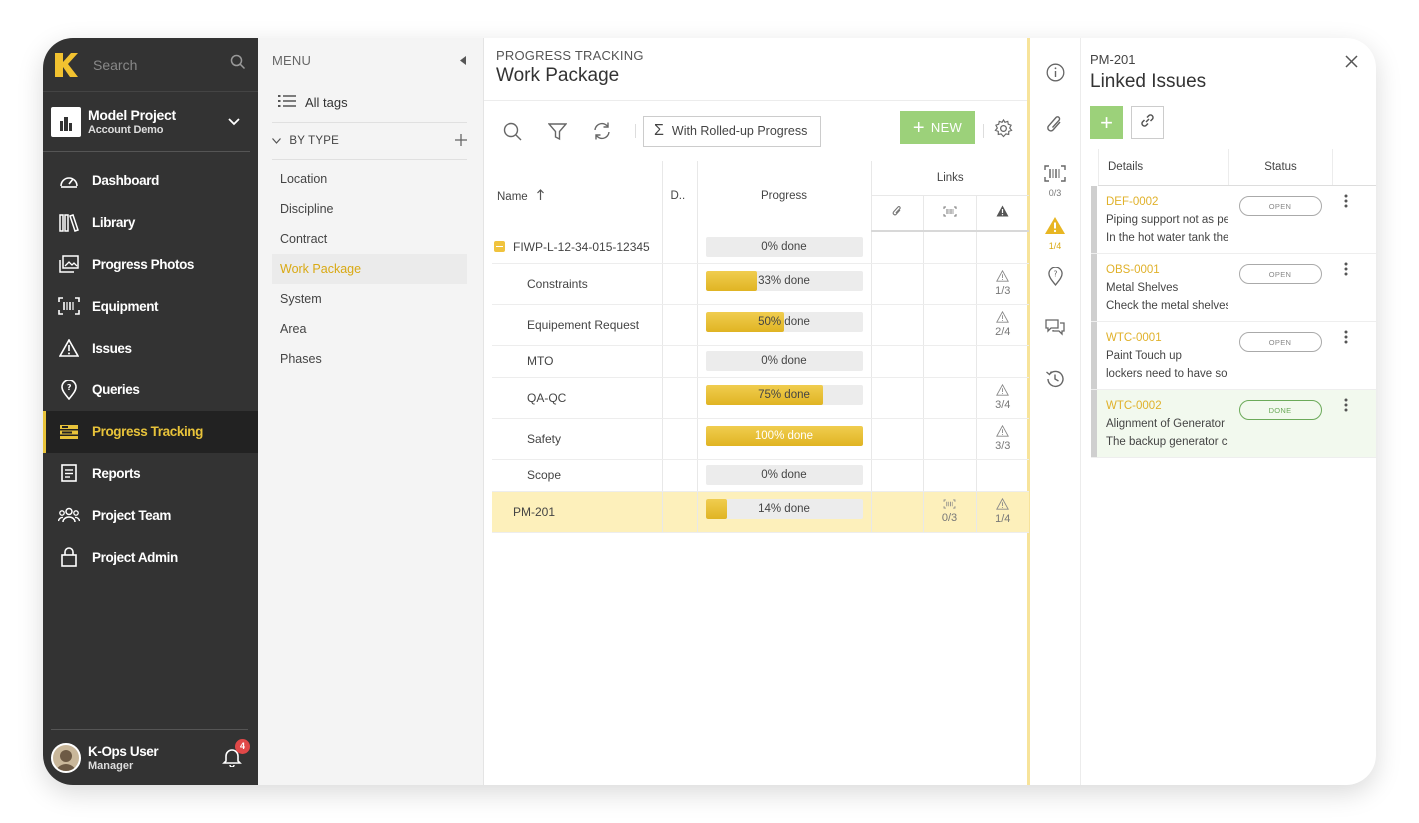 The image size is (1419, 823). Describe the element at coordinates (602, 131) in the screenshot. I see `refresh-icon` at that location.